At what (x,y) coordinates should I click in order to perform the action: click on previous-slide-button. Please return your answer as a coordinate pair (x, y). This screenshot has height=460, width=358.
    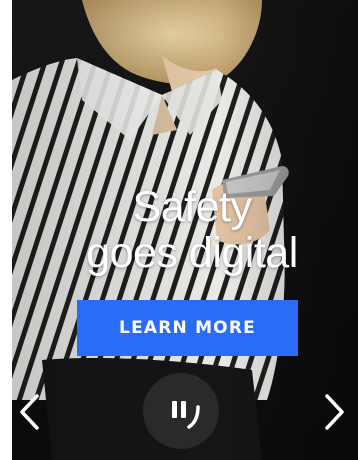
    Looking at the image, I should click on (30, 412).